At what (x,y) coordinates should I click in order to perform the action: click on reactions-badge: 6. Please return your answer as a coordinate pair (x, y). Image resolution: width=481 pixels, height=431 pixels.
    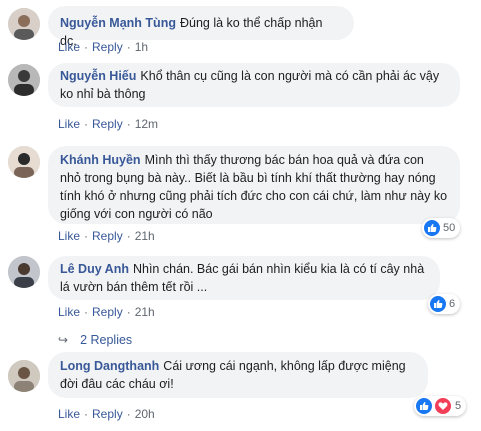
    Looking at the image, I should click on (444, 304).